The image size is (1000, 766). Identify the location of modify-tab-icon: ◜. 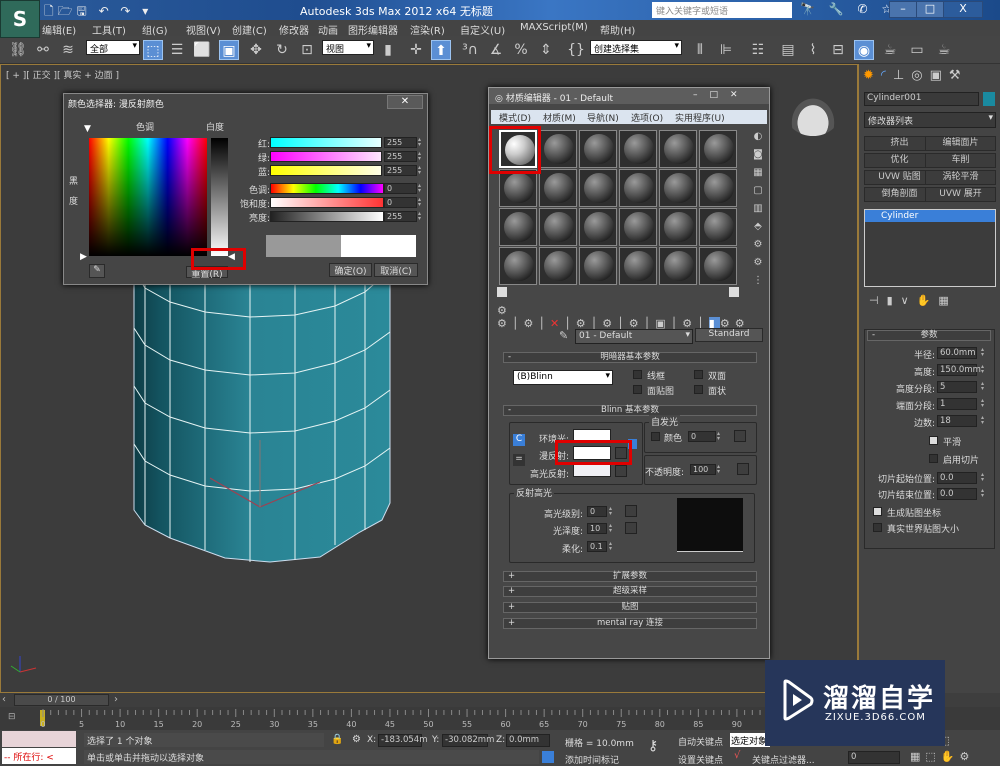
(887, 75).